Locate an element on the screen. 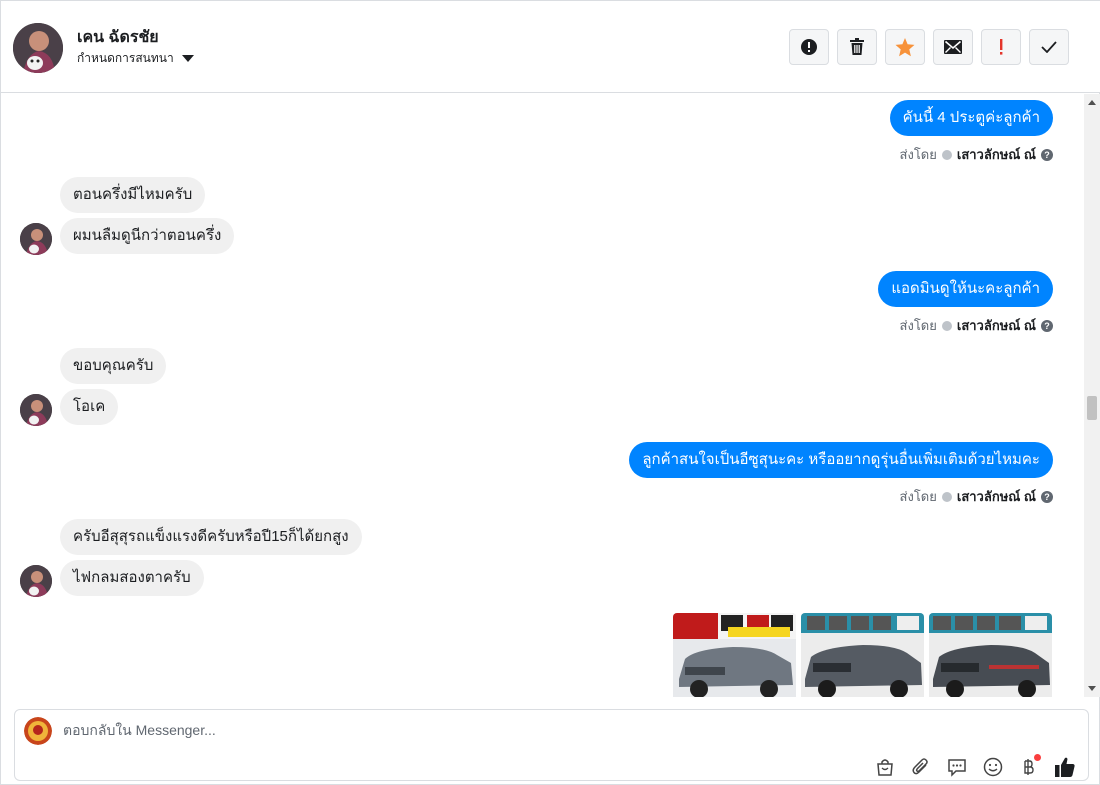  incoming-message: ตอนครึ่งมีไหมครับ is located at coordinates (133, 195).